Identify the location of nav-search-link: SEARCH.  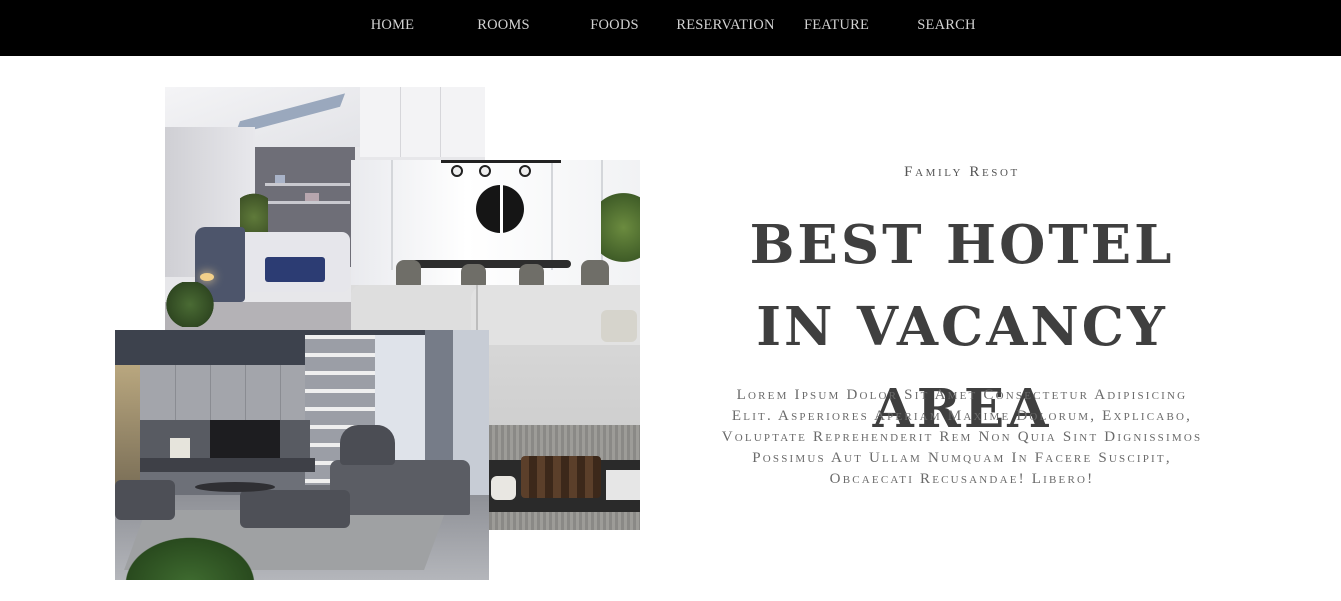
(946, 27).